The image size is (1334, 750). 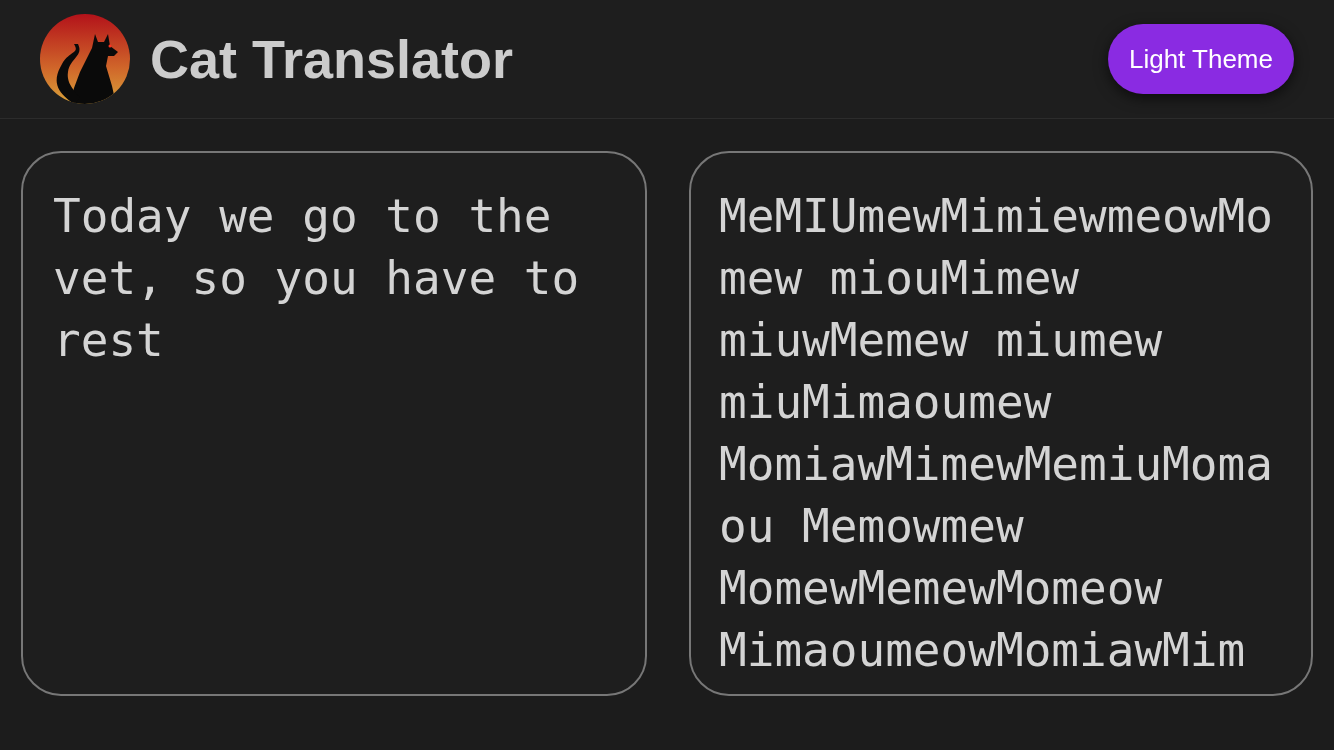 What do you see at coordinates (1200, 59) in the screenshot?
I see `theme-toggle-button: Light Theme` at bounding box center [1200, 59].